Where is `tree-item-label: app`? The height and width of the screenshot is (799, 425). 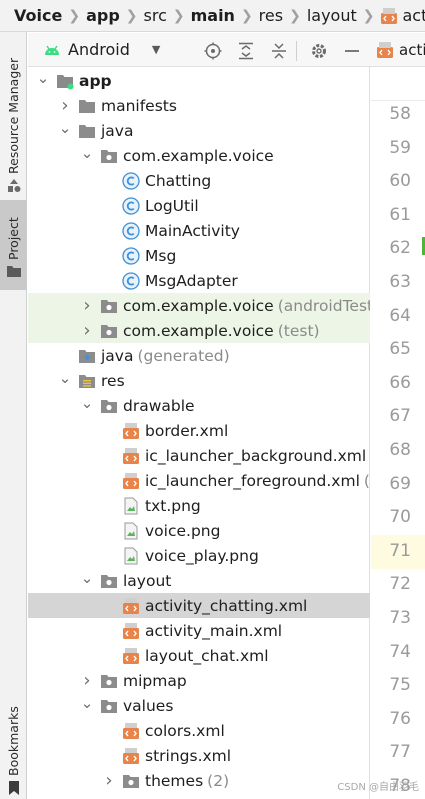
tree-item-label: app is located at coordinates (95, 80).